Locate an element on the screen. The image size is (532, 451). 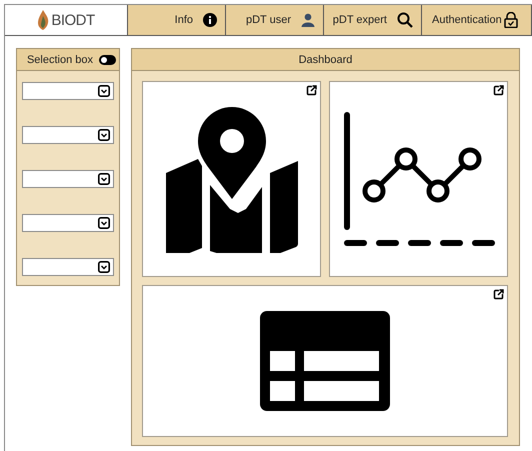
panel-title: Selection box is located at coordinates (59, 60).